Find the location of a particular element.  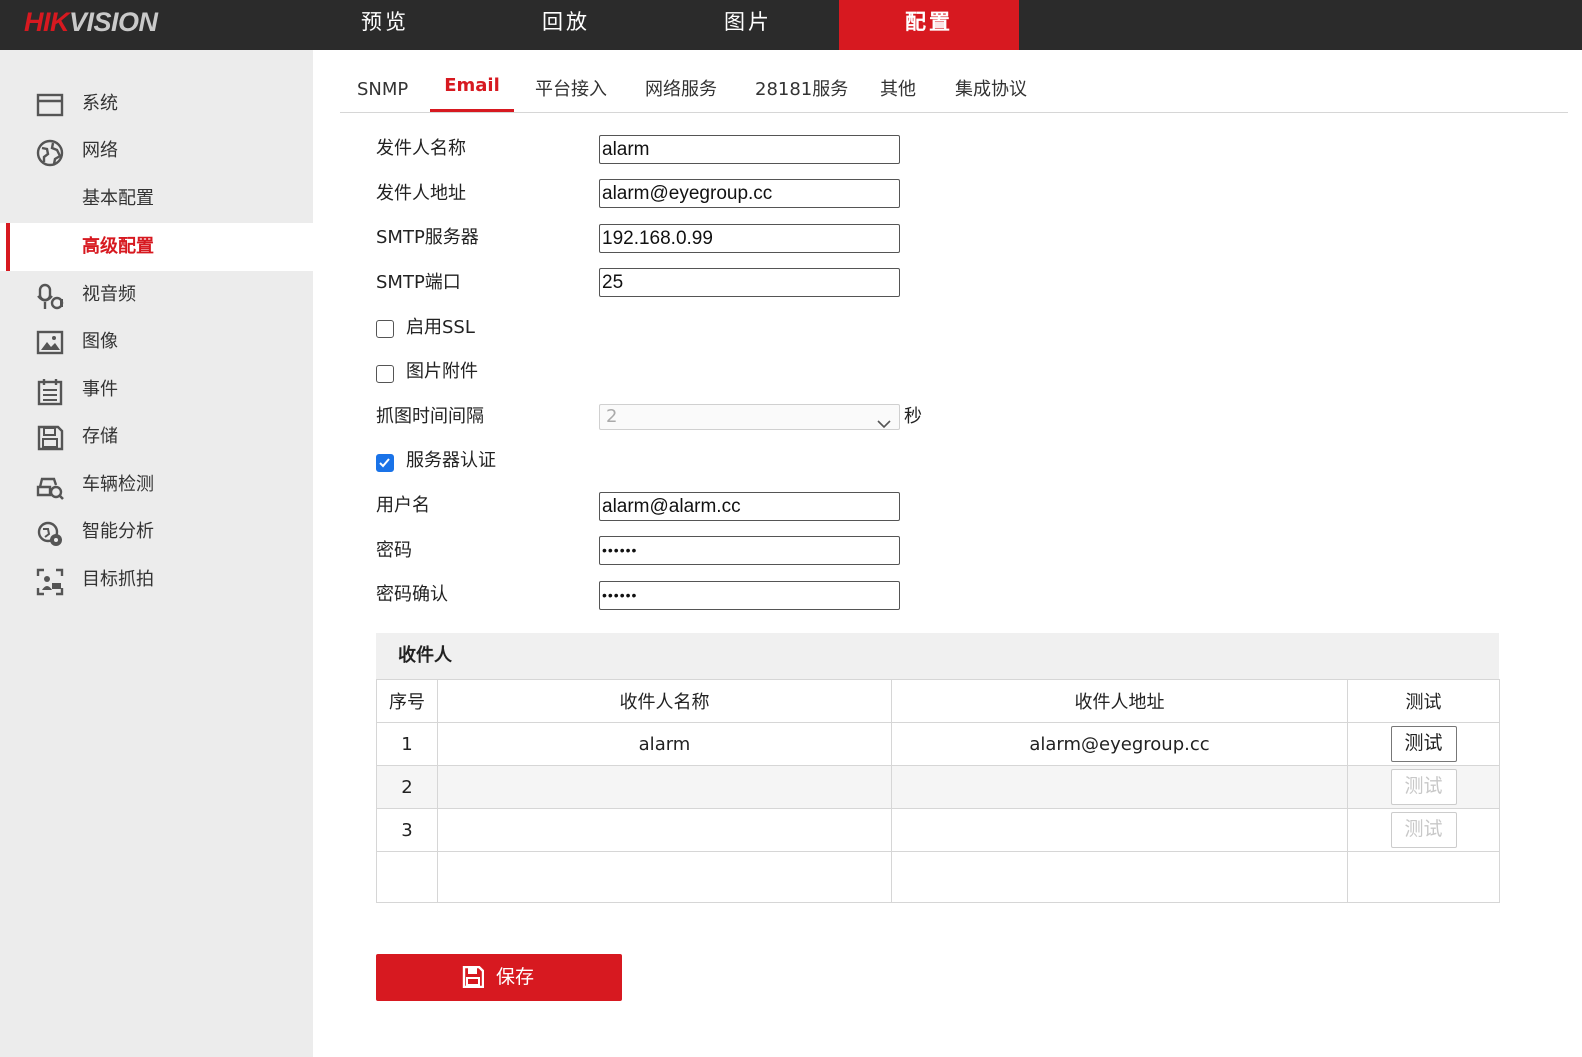

password-confirm-input: •••••• is located at coordinates (749, 595).